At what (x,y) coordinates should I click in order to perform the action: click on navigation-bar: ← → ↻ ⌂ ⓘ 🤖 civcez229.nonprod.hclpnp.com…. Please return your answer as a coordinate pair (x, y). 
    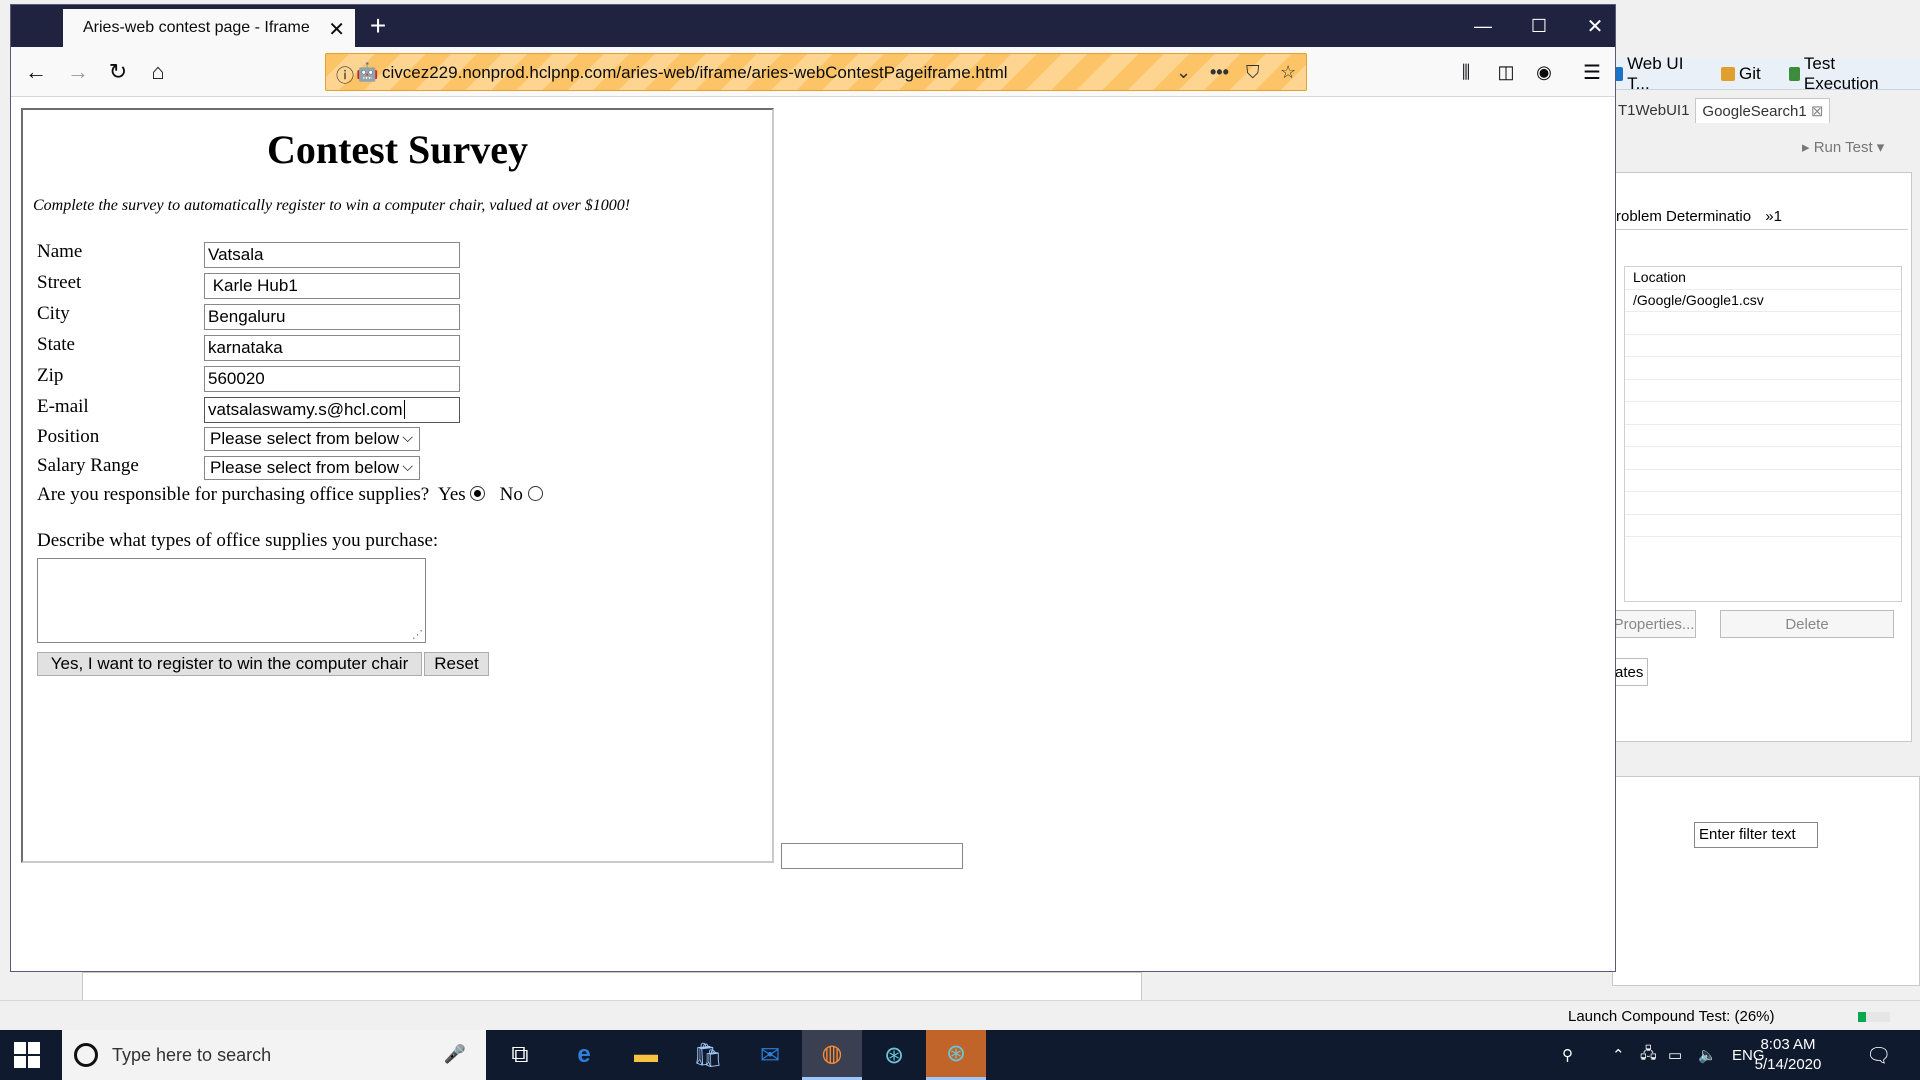
    Looking at the image, I should click on (813, 72).